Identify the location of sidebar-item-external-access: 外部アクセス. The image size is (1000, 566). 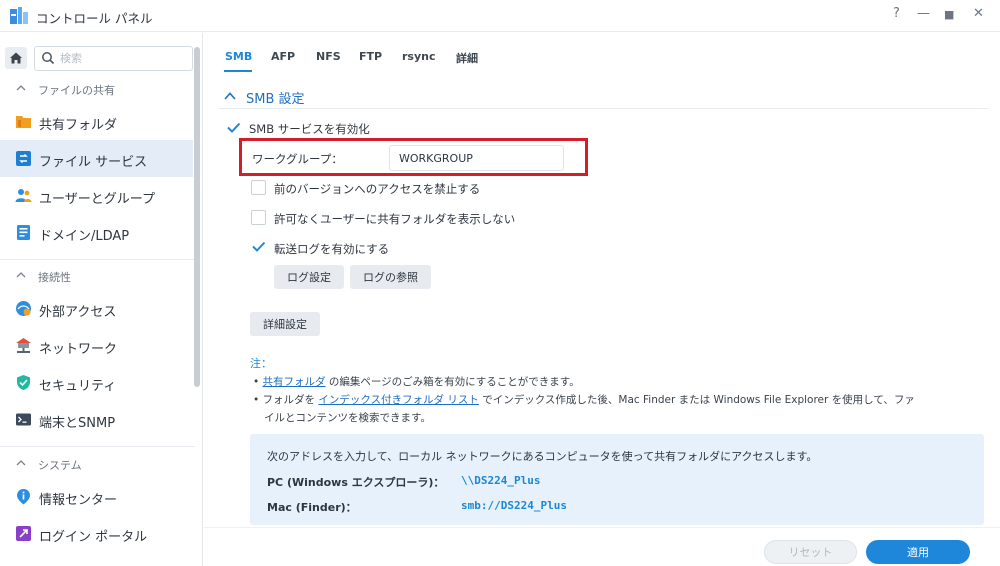
(96, 308).